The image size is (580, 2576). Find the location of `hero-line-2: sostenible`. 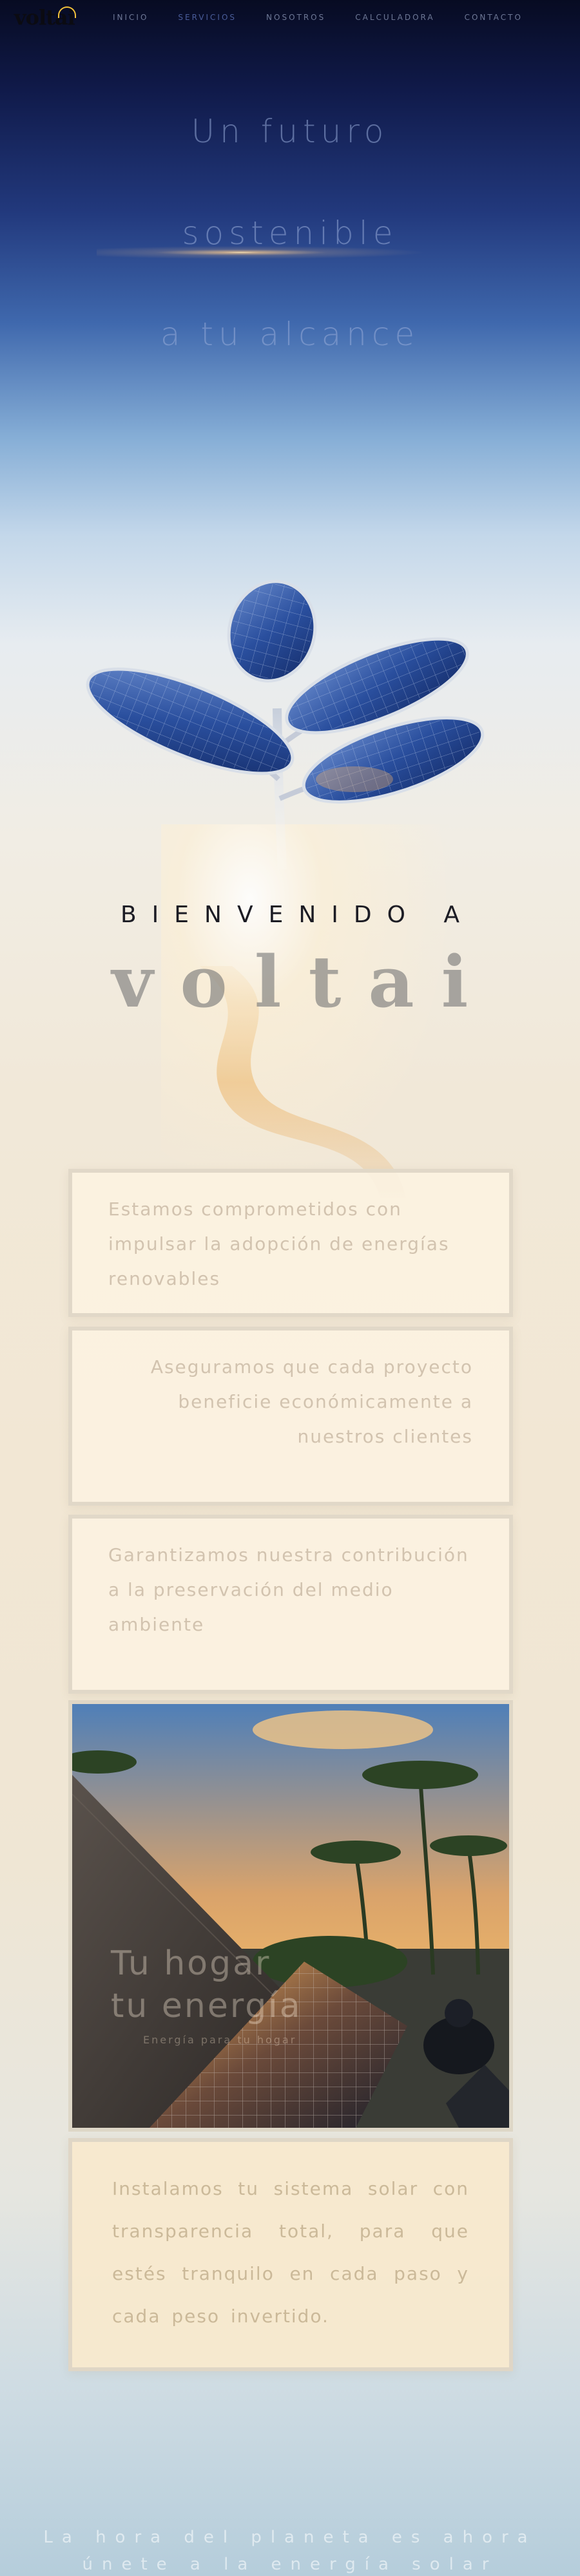

hero-line-2: sostenible is located at coordinates (290, 233).